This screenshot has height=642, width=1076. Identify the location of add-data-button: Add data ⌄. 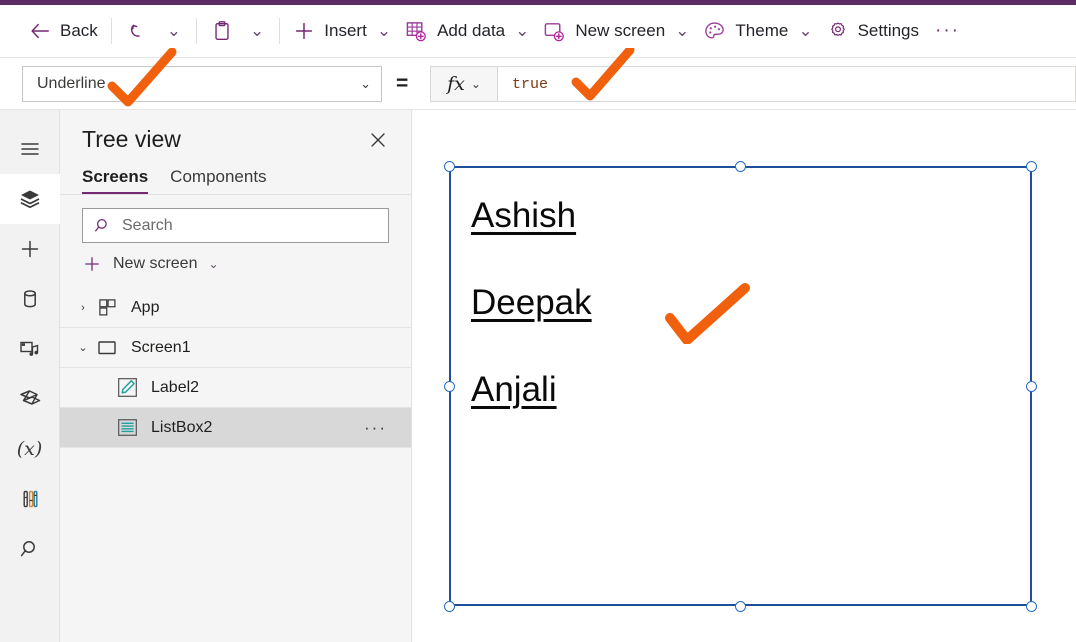
(467, 31).